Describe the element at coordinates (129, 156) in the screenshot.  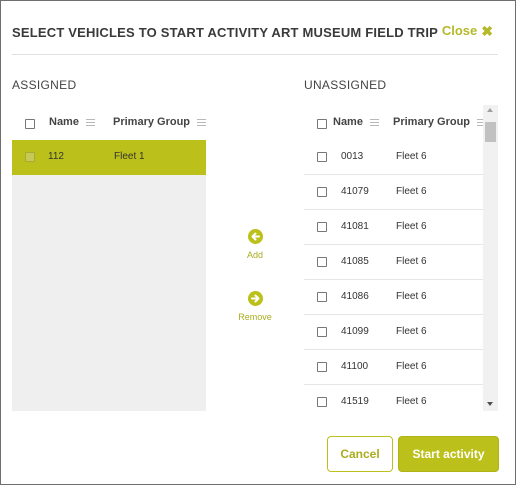
I see `vehicle-primary-group: Fleet 1` at that location.